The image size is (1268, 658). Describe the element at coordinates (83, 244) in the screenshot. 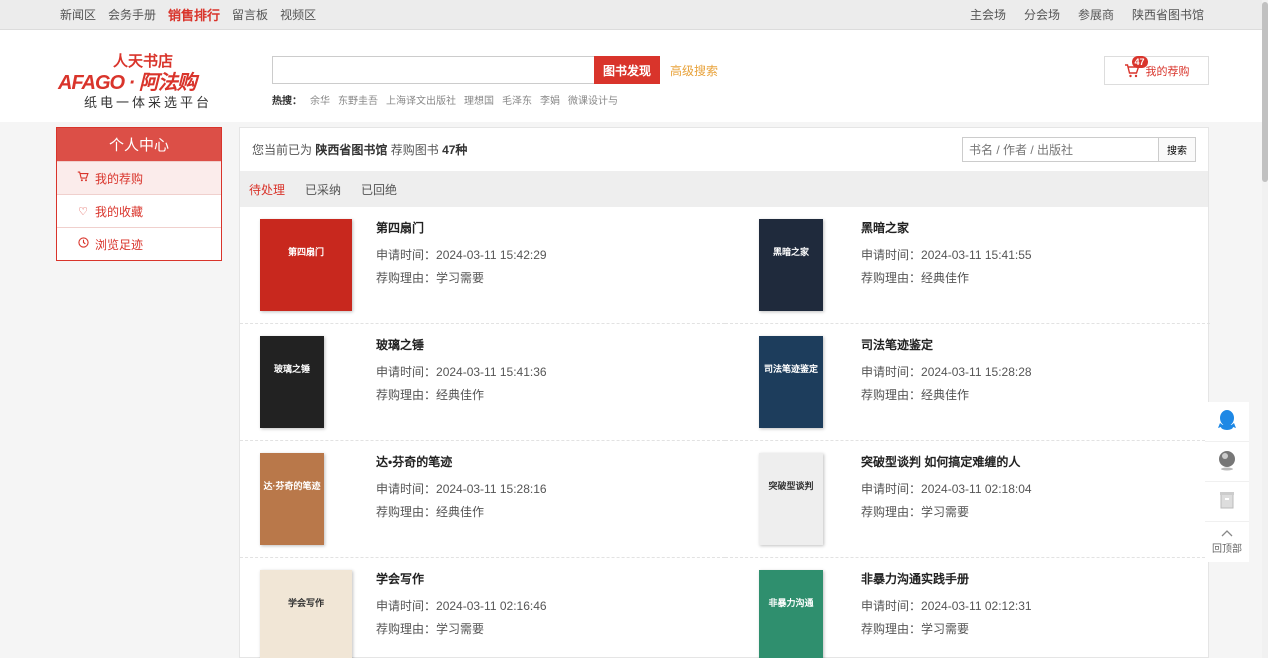

I see `clock-icon` at that location.